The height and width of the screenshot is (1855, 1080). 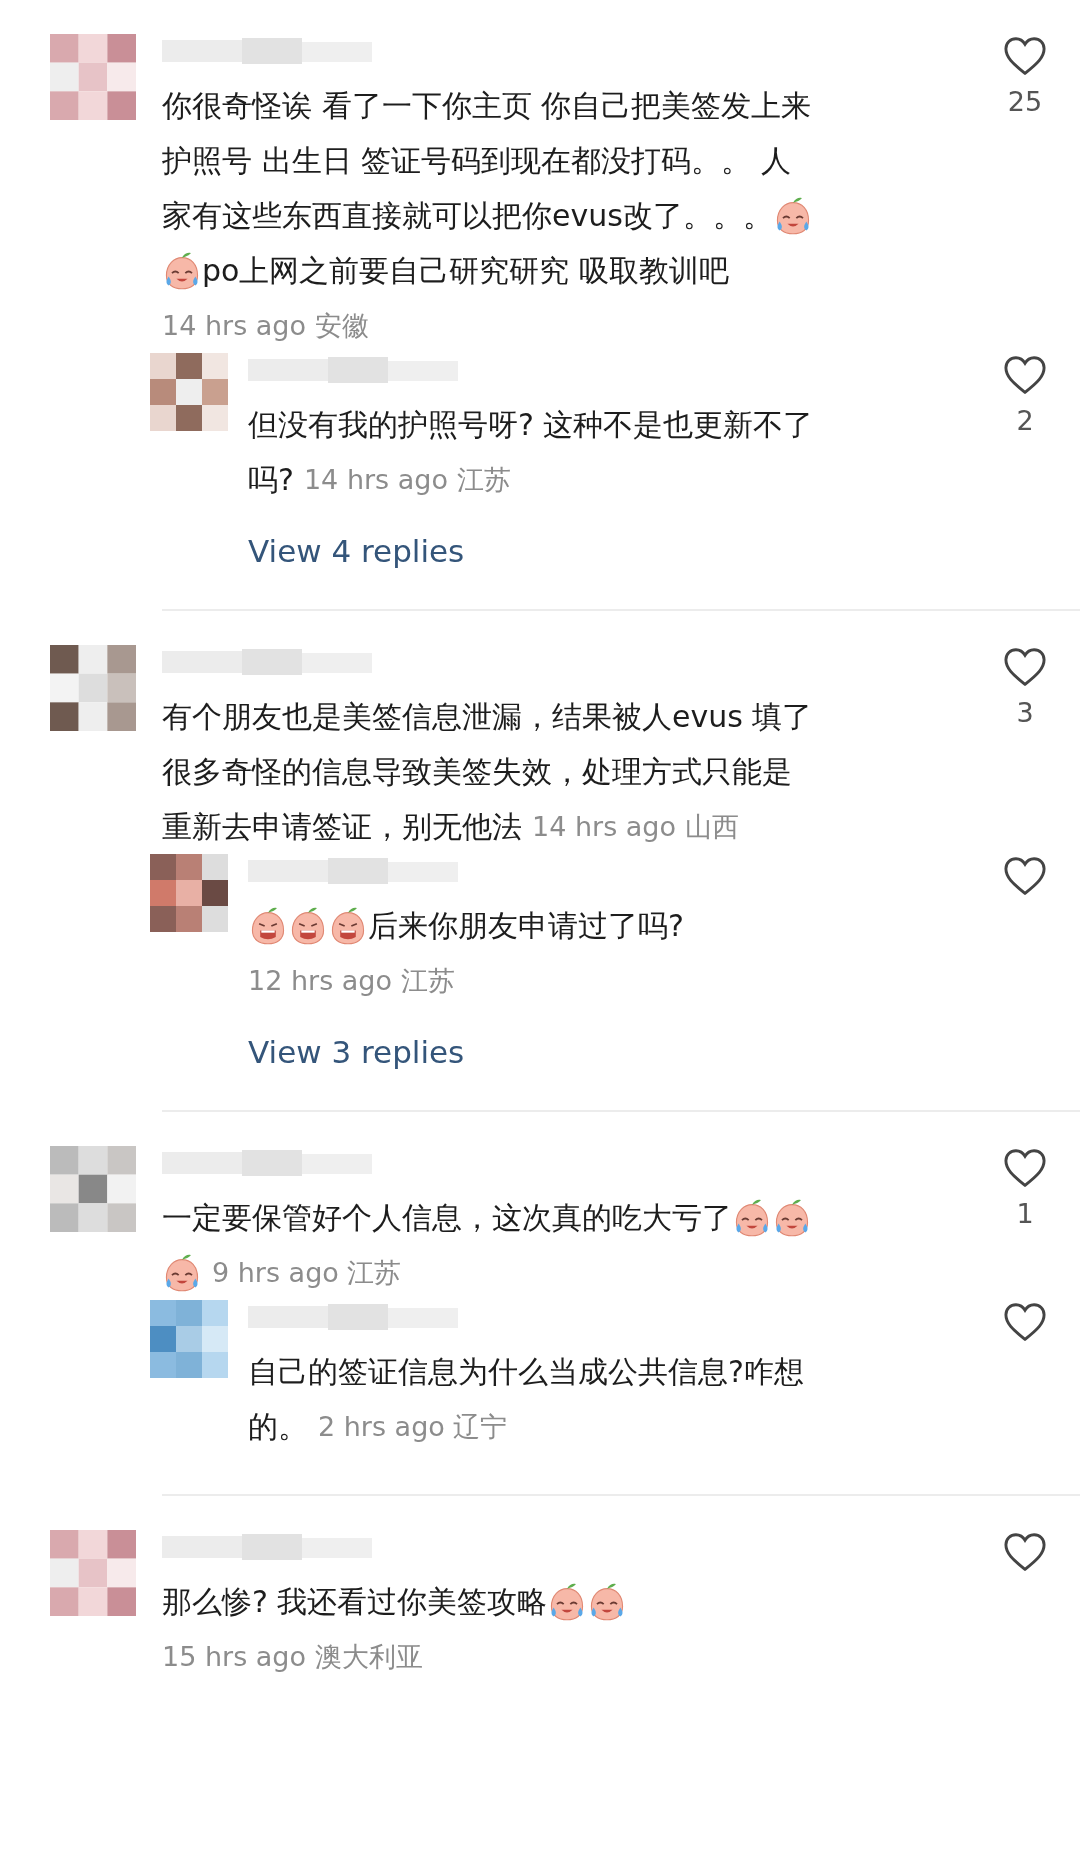 What do you see at coordinates (467, 216) in the screenshot?
I see `comment-text: 家有这些东西直接就可以把你evus改了。。。` at bounding box center [467, 216].